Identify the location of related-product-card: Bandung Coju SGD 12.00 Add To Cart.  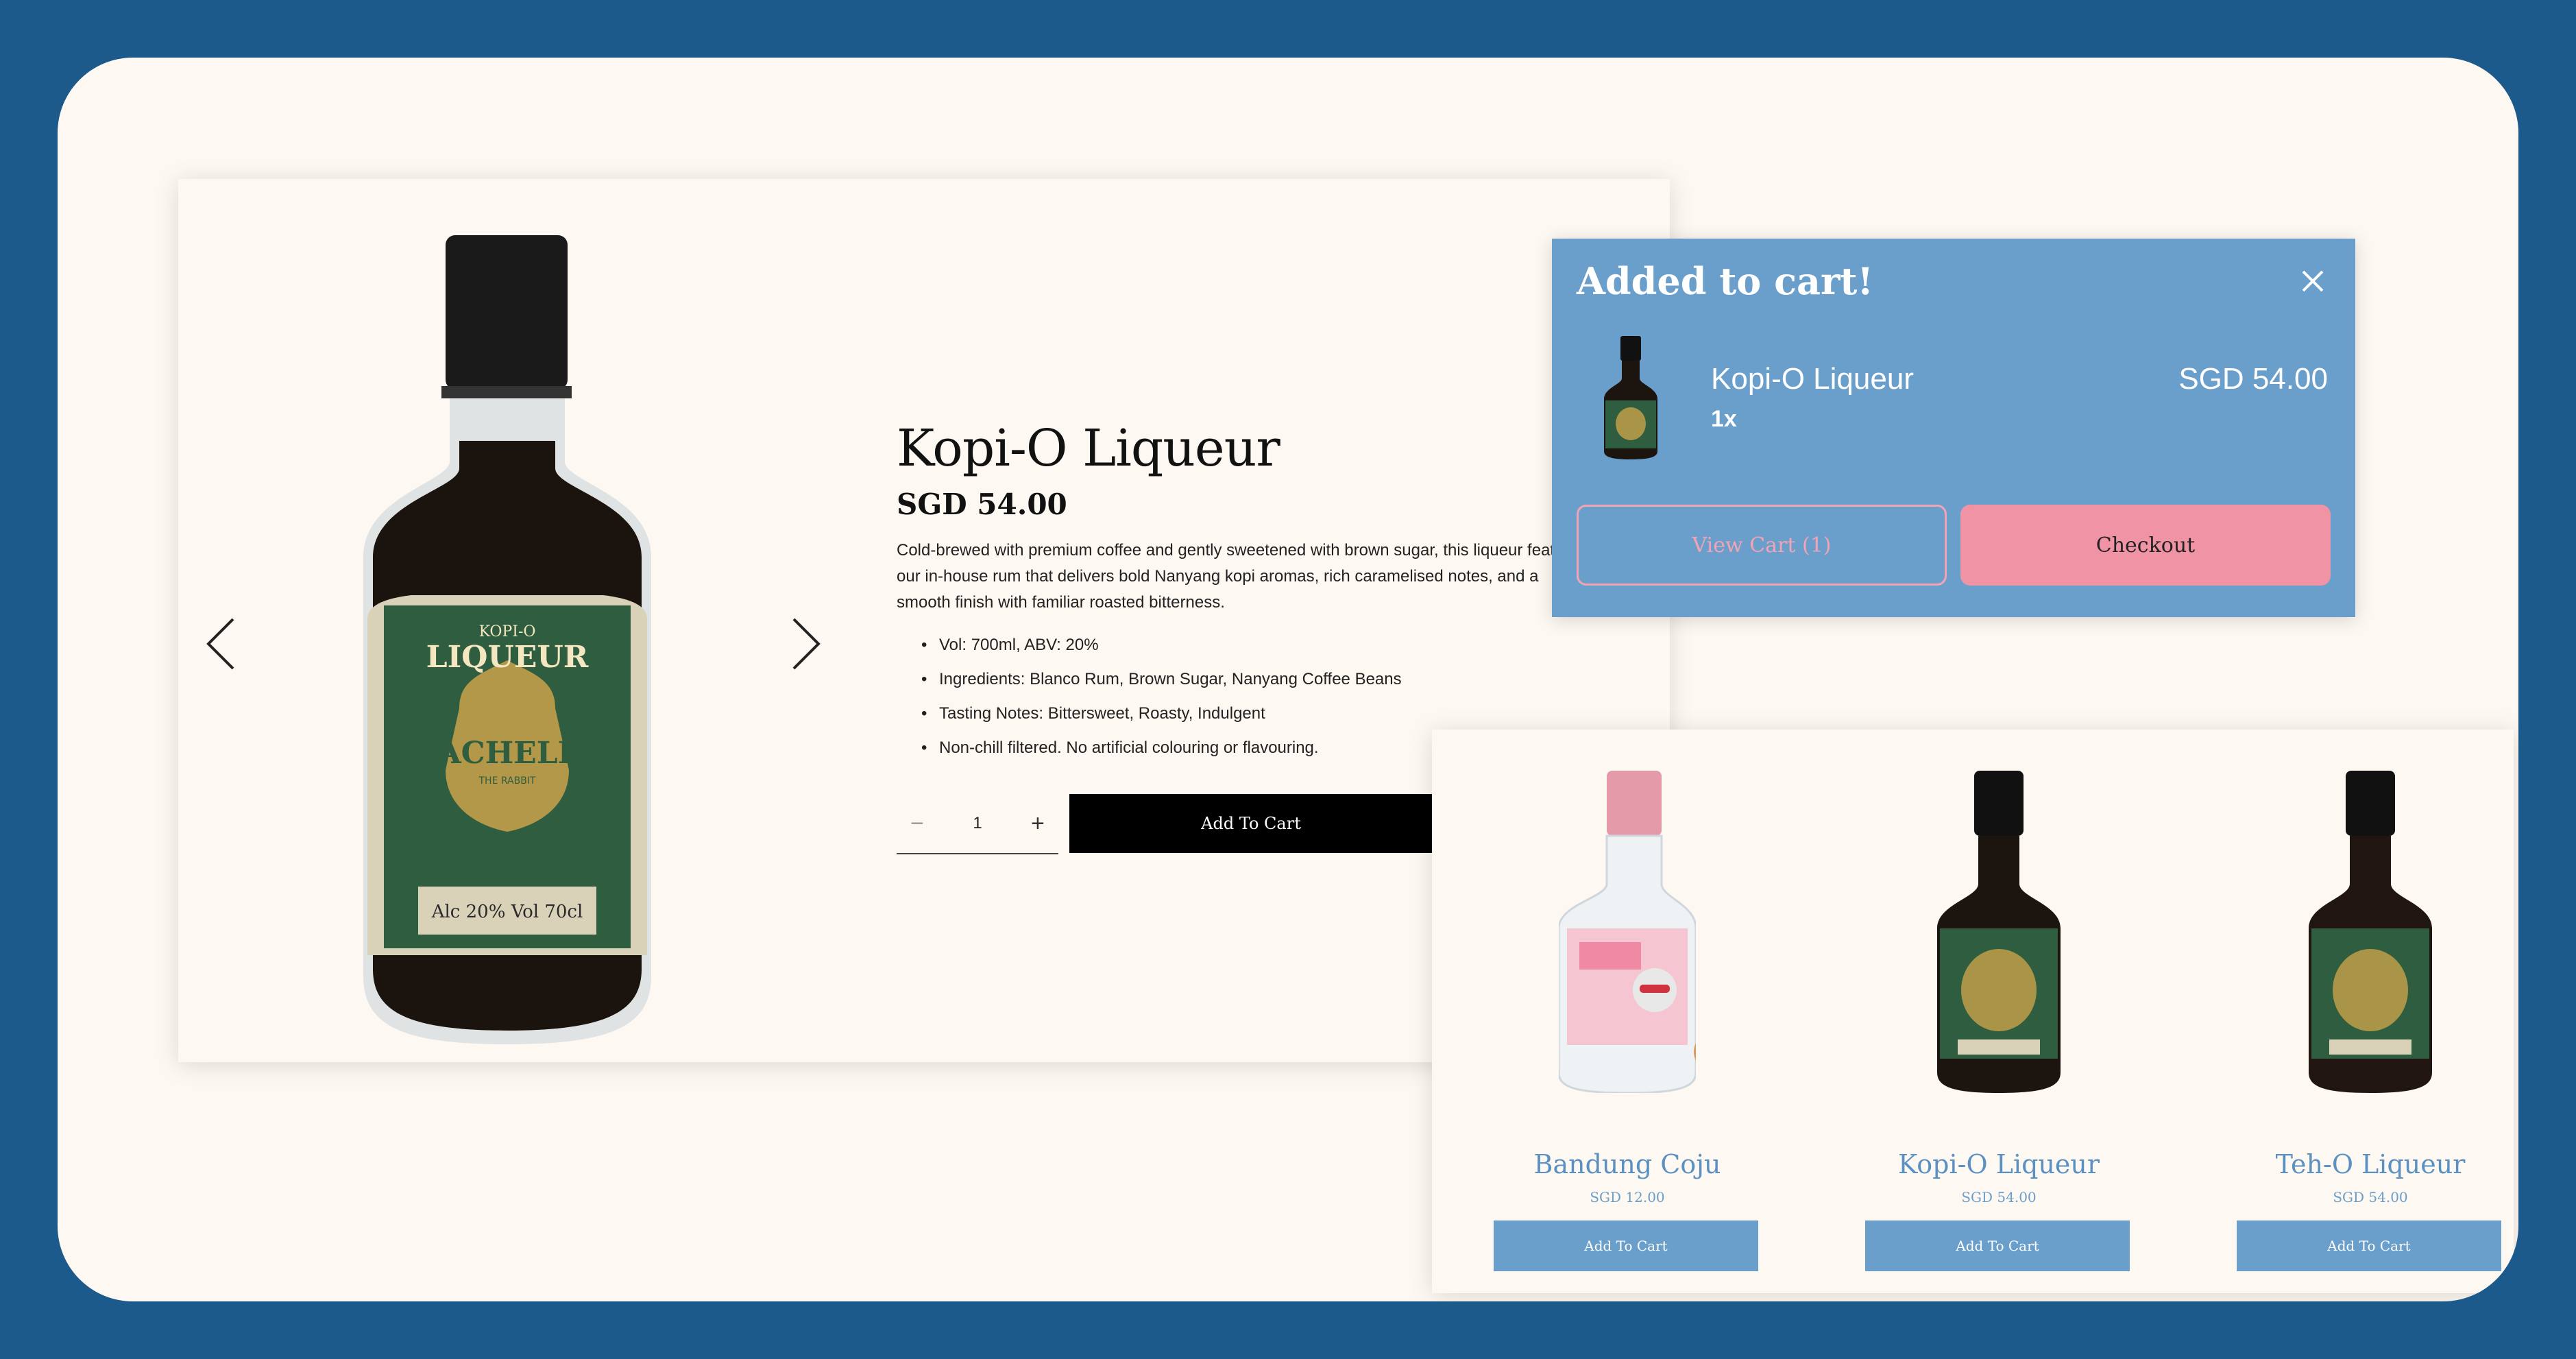
(1627, 1012).